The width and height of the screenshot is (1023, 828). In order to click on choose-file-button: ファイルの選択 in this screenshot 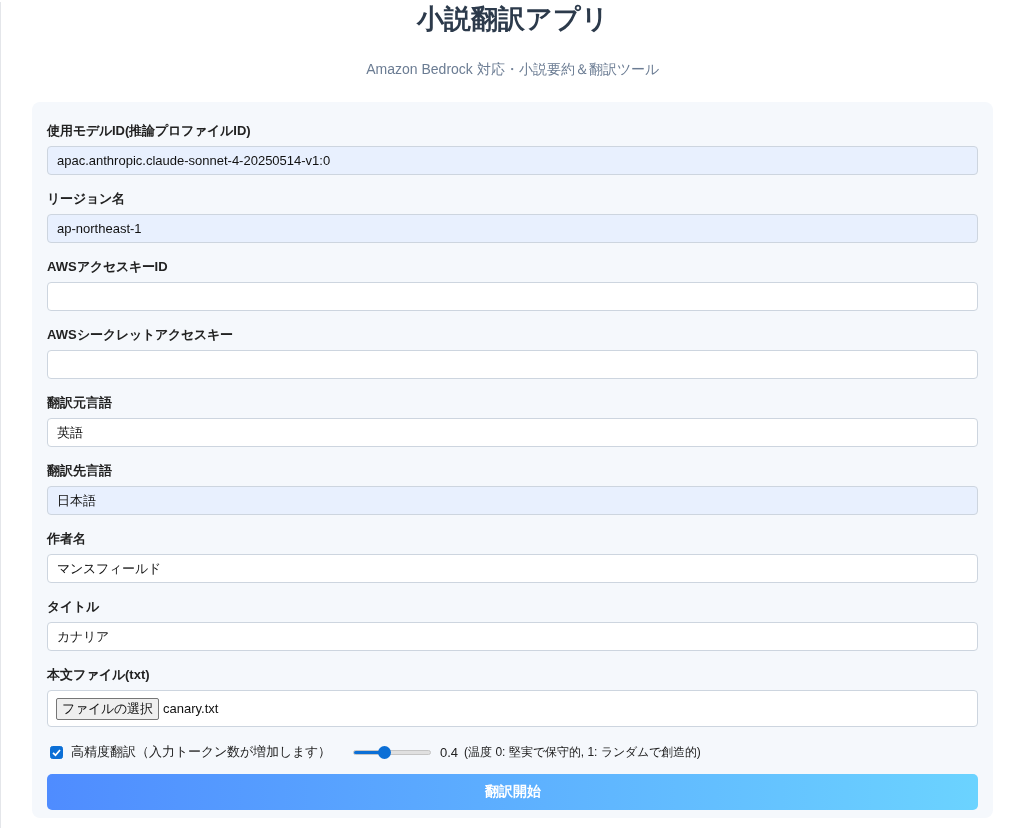, I will do `click(107, 708)`.